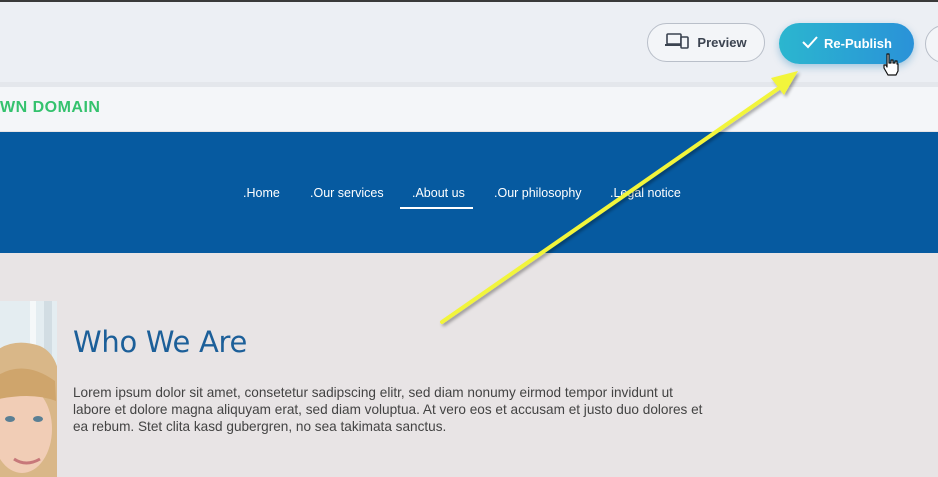 The image size is (938, 477). What do you see at coordinates (538, 193) in the screenshot?
I see `nav-item-our-philosophy: .Our philosophy` at bounding box center [538, 193].